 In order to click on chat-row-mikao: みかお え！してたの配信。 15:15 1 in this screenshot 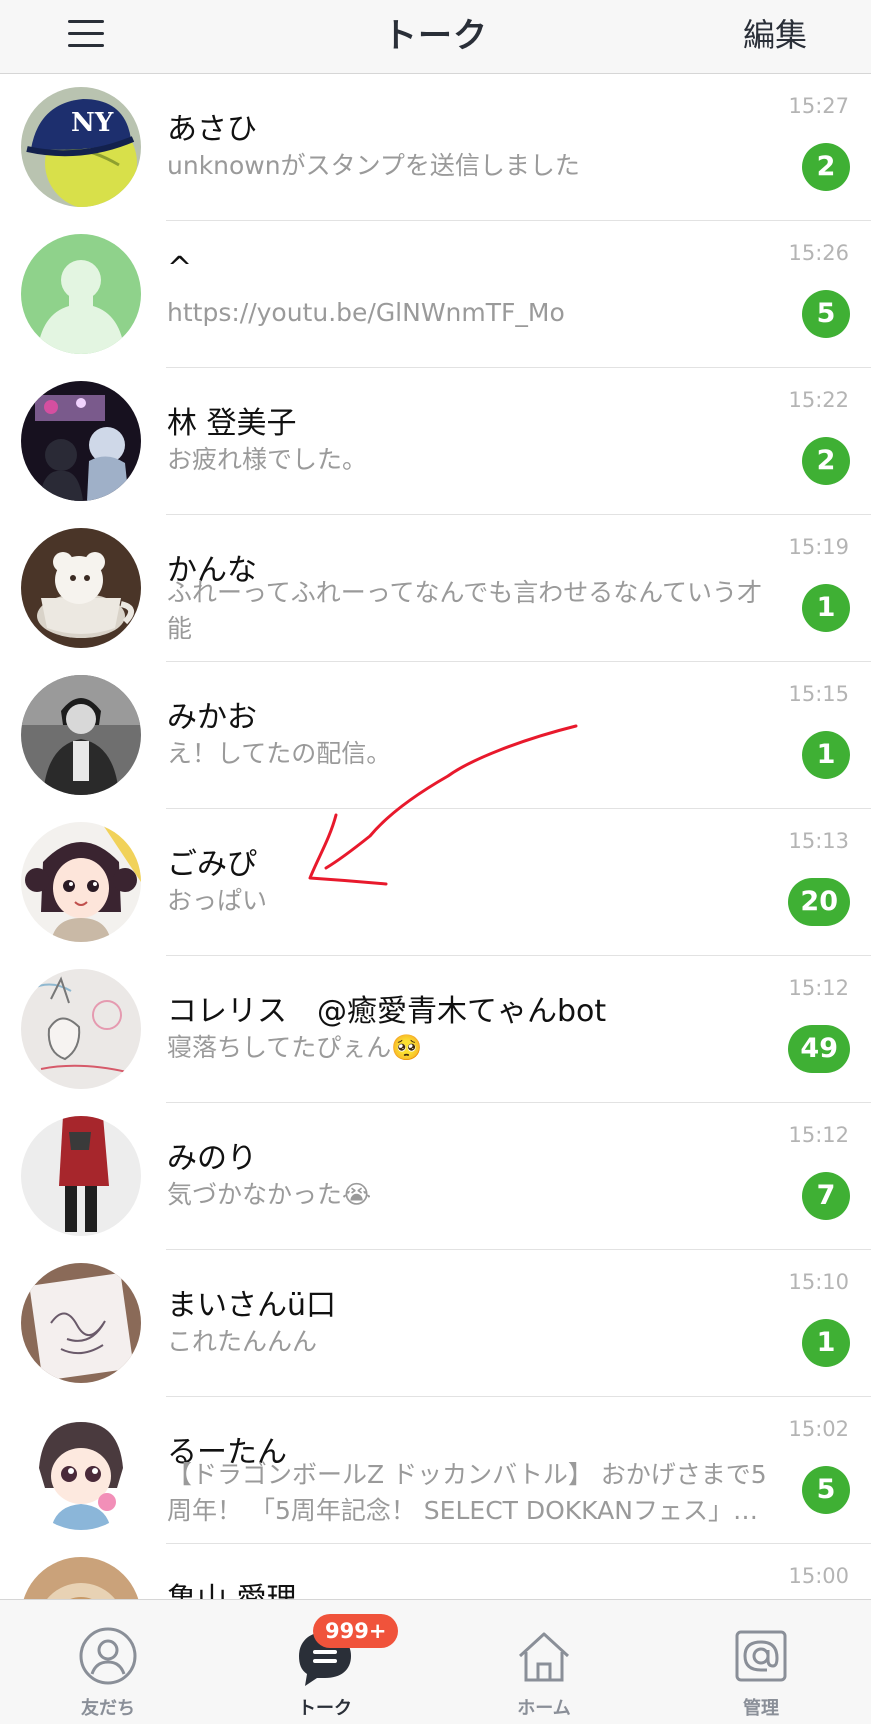, I will do `click(435, 735)`.